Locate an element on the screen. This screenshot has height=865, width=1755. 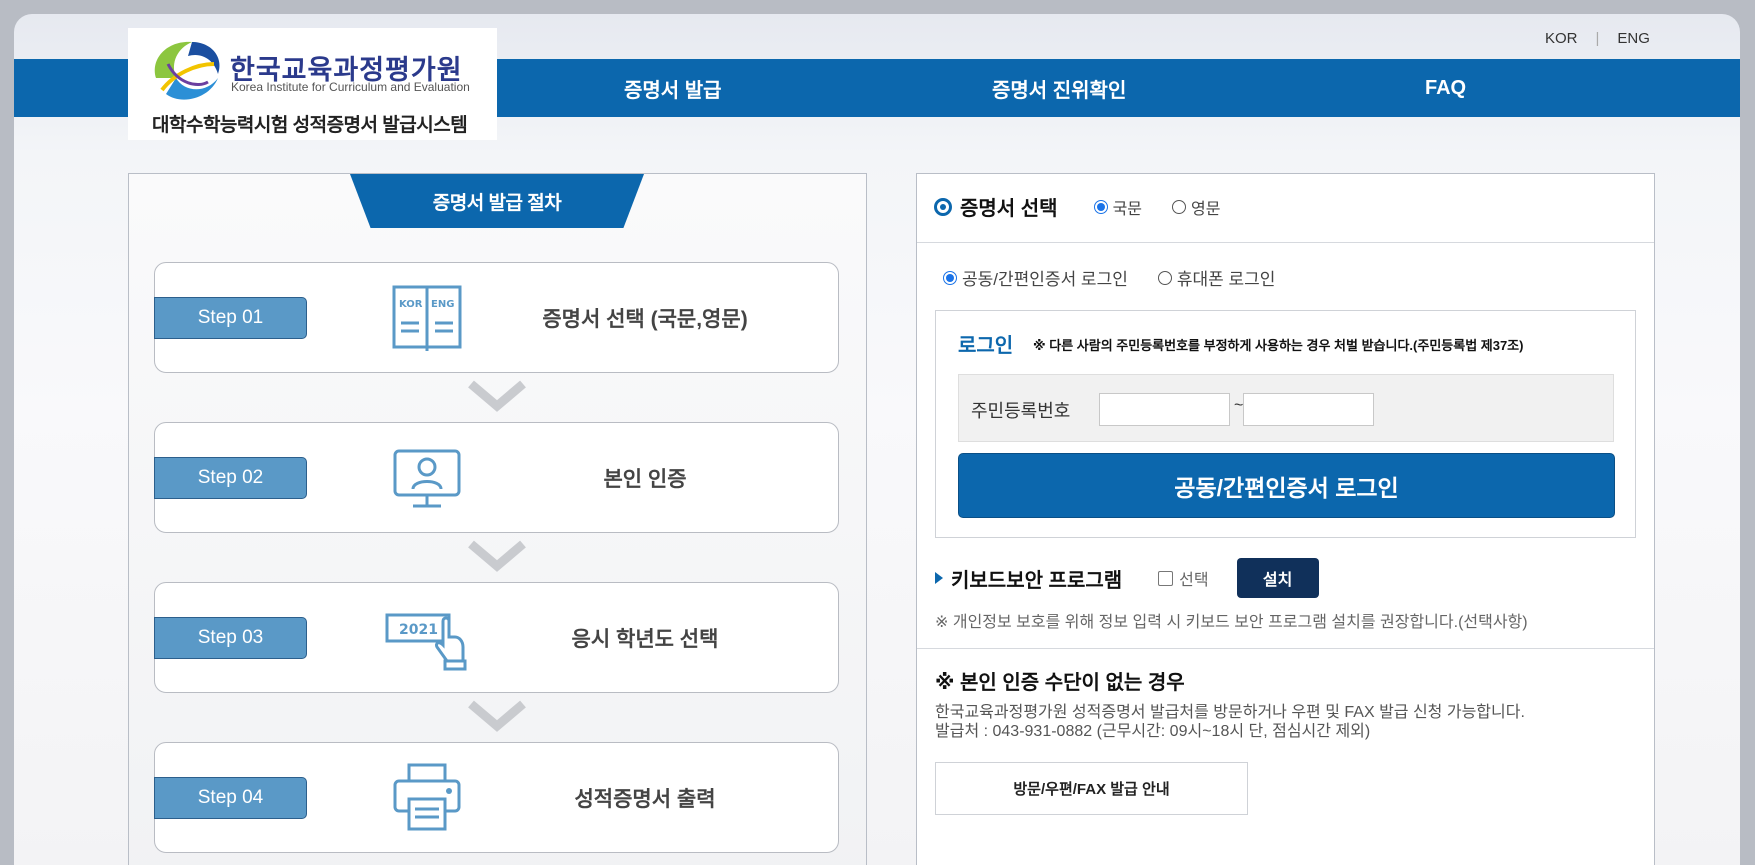
icon-year-label: 2021 is located at coordinates (418, 630).